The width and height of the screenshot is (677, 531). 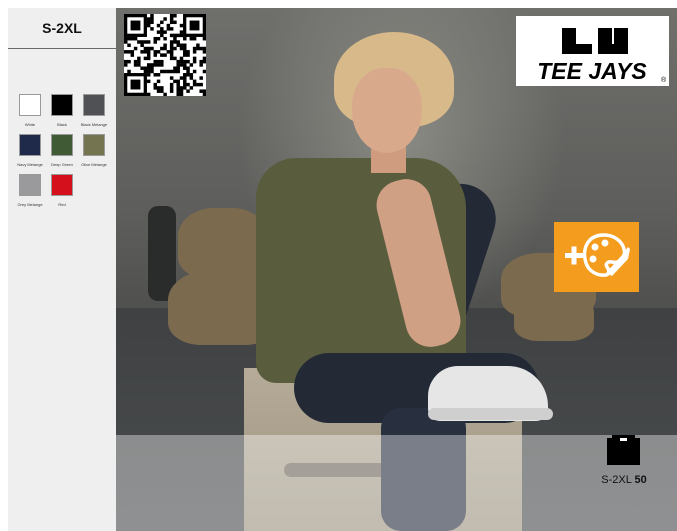 What do you see at coordinates (62, 105) in the screenshot?
I see `swatch-black` at bounding box center [62, 105].